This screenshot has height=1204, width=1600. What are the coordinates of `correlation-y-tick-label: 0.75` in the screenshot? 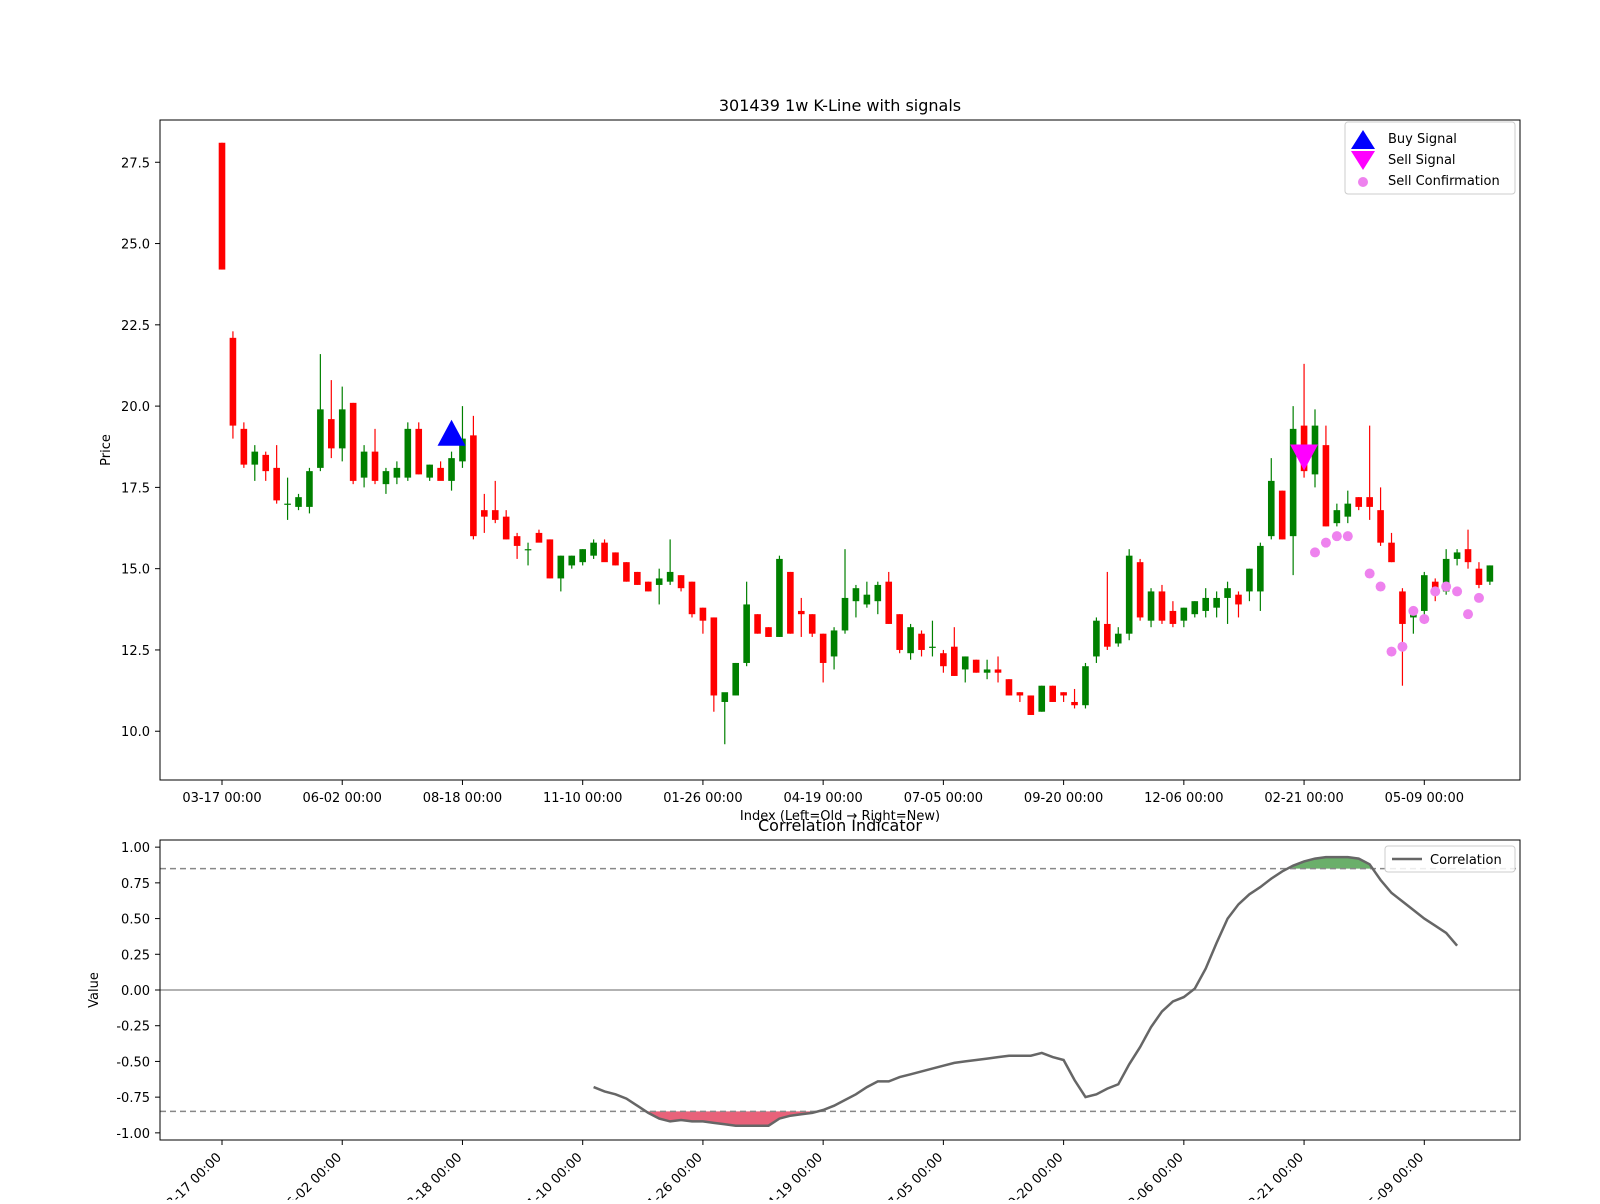 It's located at (135, 884).